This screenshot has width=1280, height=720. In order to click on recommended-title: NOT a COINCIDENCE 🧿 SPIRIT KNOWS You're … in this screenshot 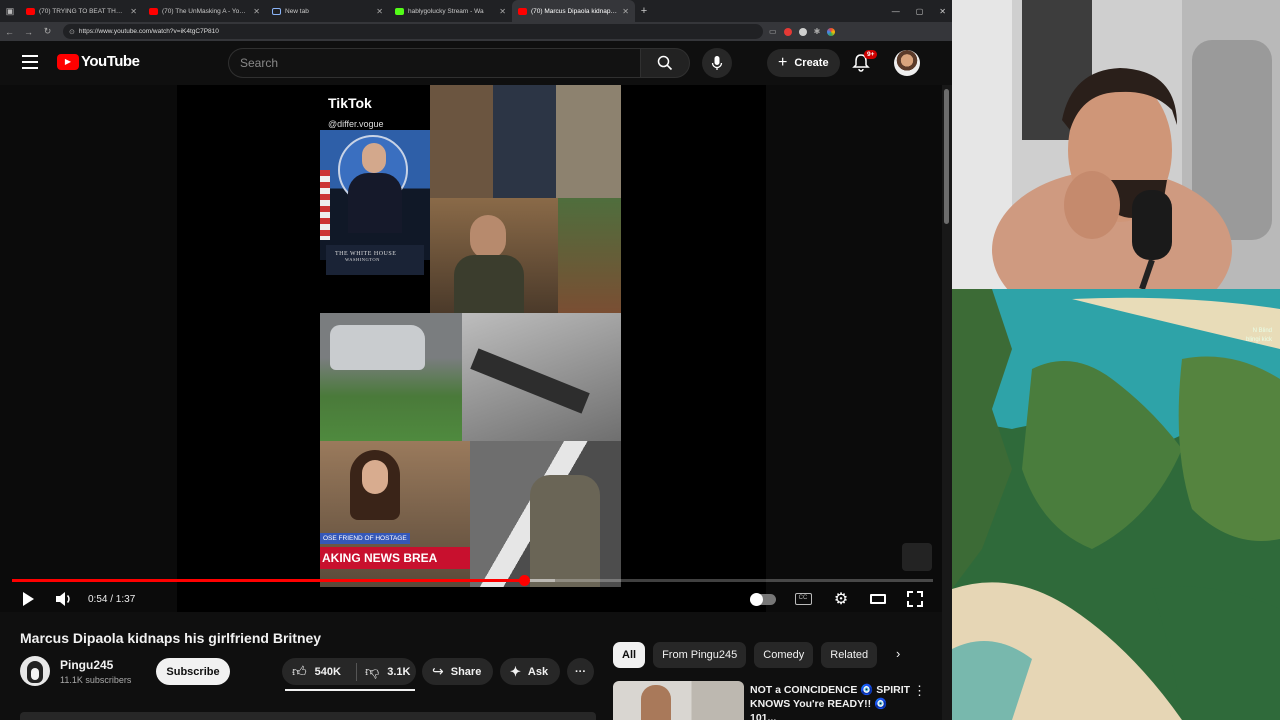, I will do `click(832, 701)`.